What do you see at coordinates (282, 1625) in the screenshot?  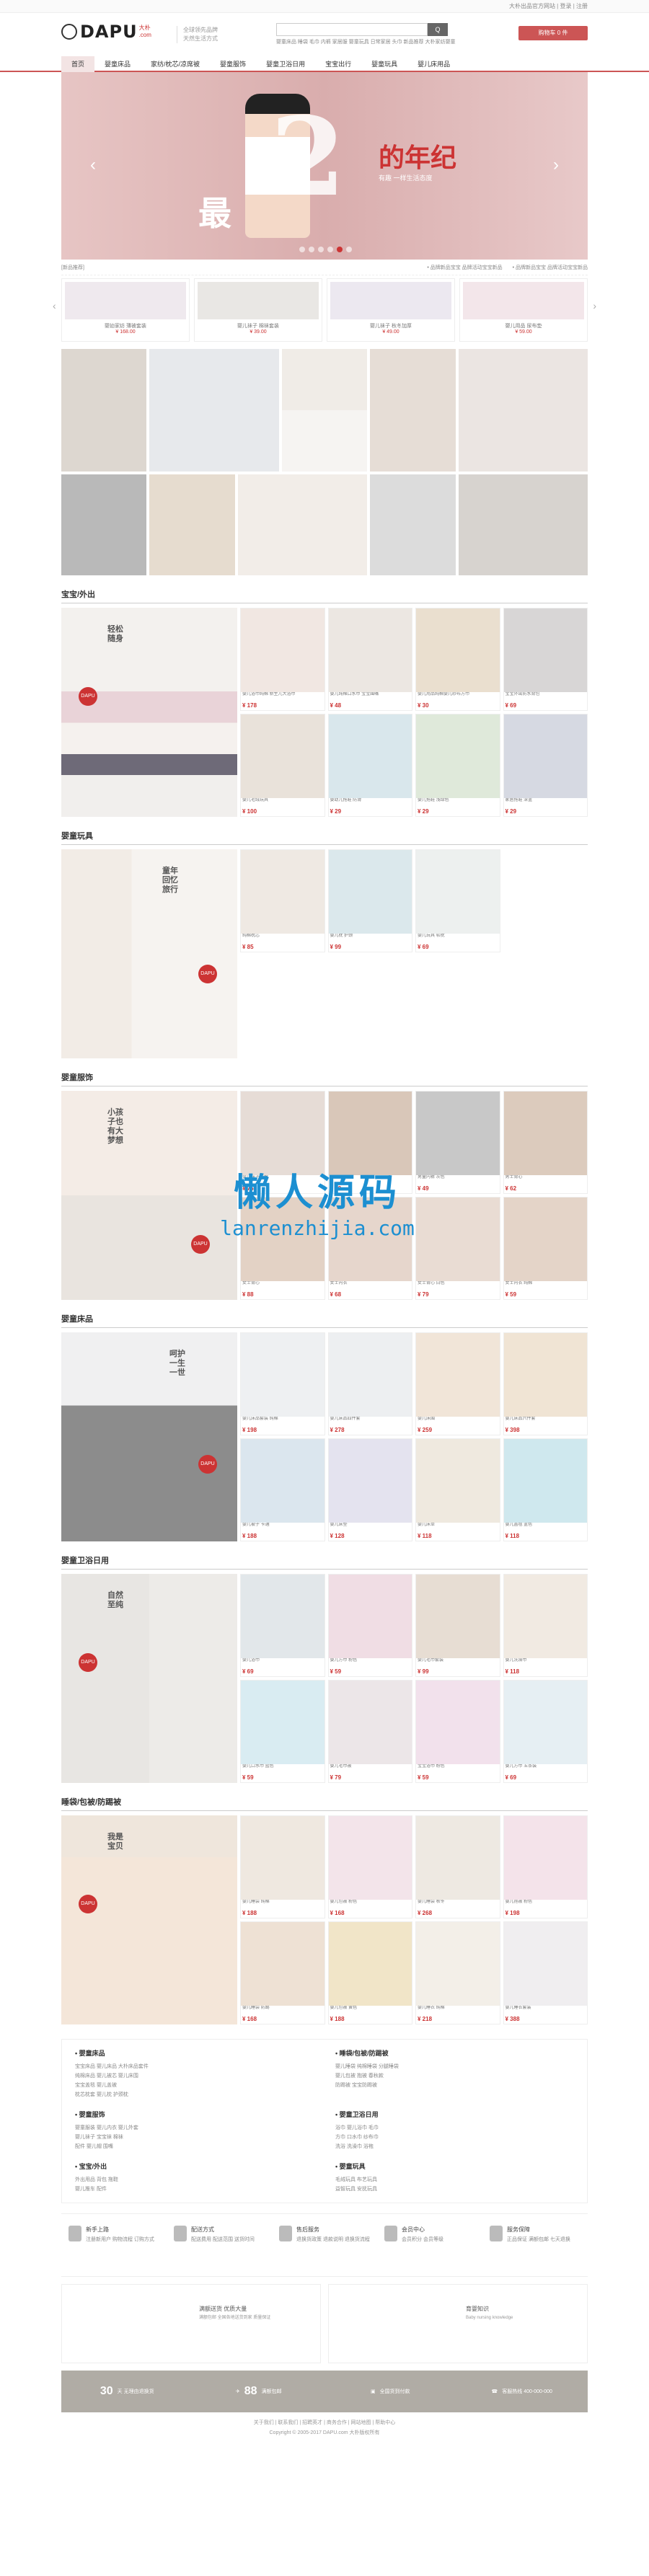 I see `product-card: 婴儿浴巾 ¥ 69` at bounding box center [282, 1625].